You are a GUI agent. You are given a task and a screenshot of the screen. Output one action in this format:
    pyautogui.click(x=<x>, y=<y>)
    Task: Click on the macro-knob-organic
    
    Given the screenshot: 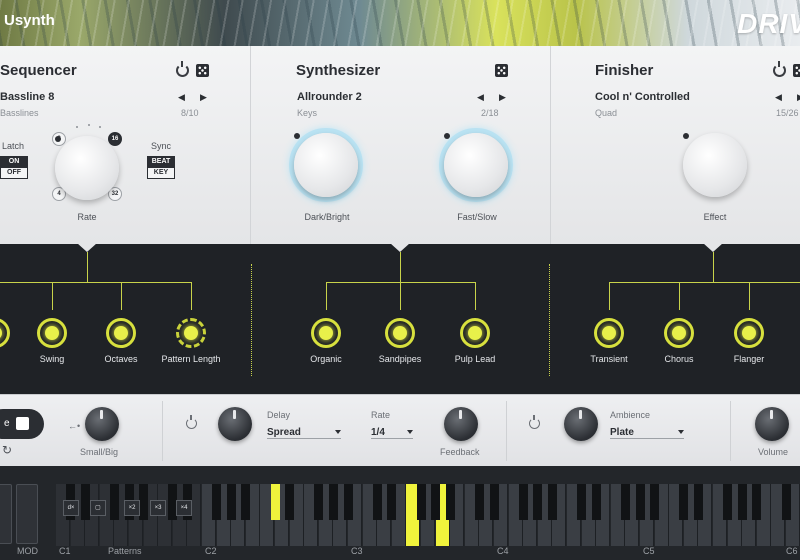 What is the action you would take?
    pyautogui.click(x=326, y=333)
    